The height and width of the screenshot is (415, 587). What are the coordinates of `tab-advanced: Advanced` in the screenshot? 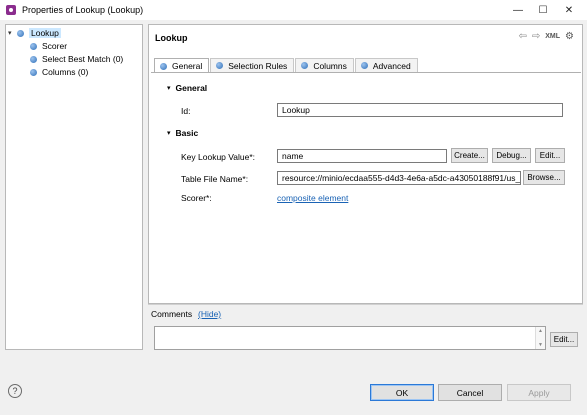 It's located at (386, 65).